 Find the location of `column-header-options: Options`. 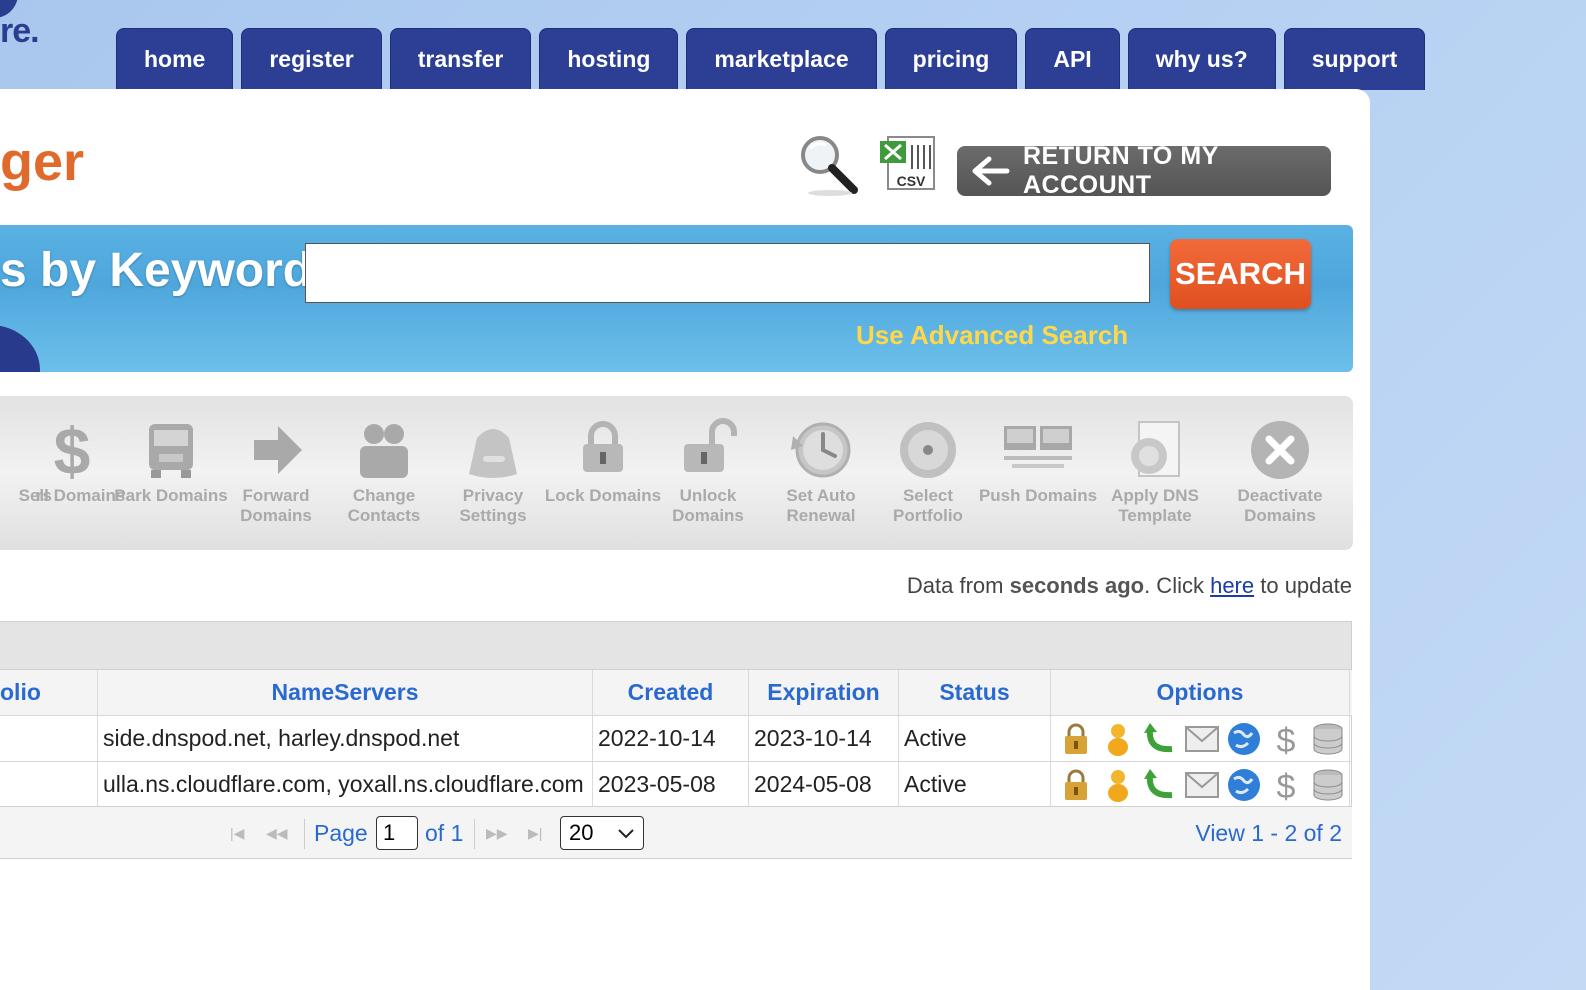

column-header-options: Options is located at coordinates (1200, 692).